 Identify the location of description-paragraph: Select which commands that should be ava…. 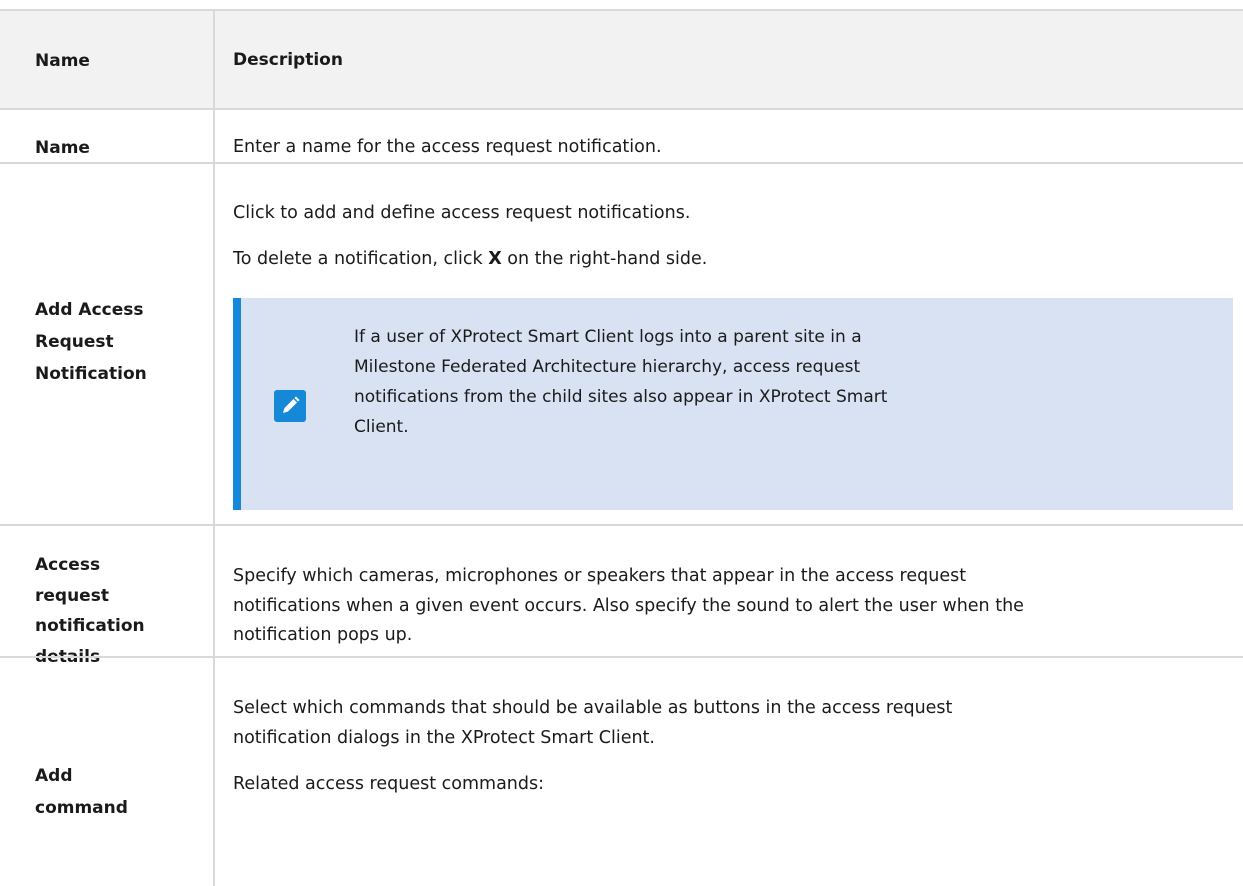
(592, 723).